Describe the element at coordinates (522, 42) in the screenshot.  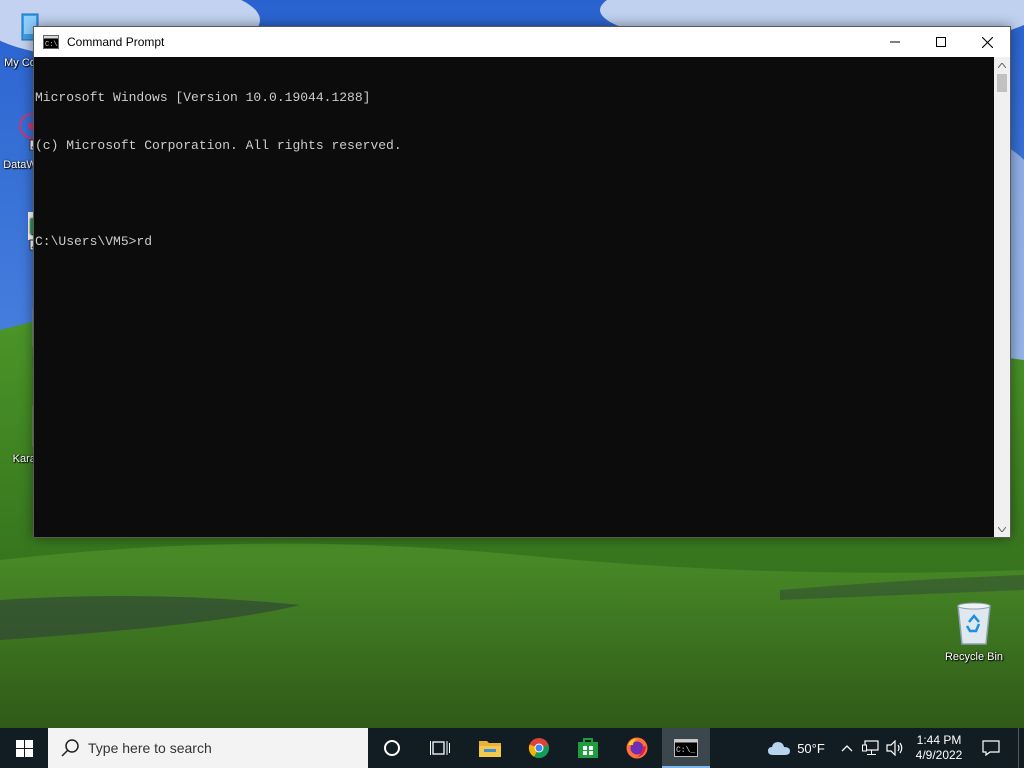
I see `window-titlebar: C:\ Command Prompt` at that location.